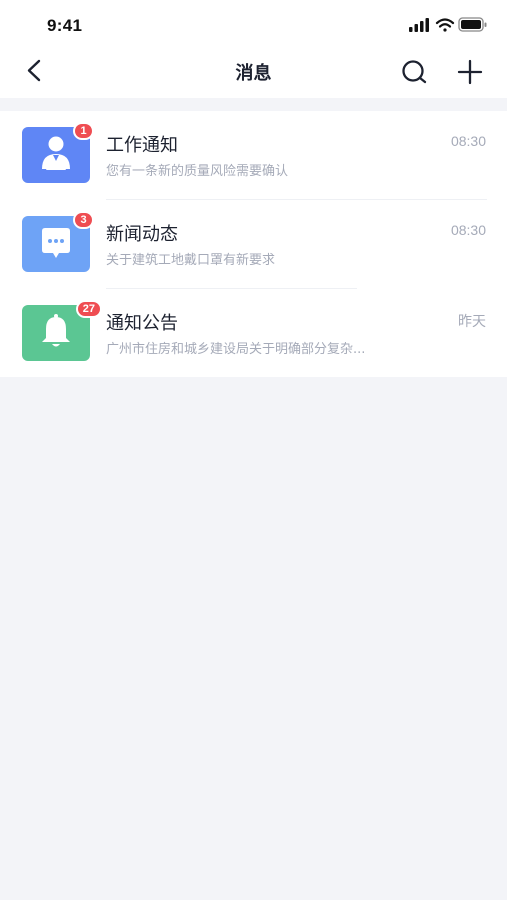  Describe the element at coordinates (62, 330) in the screenshot. I see `avatar: 27` at that location.